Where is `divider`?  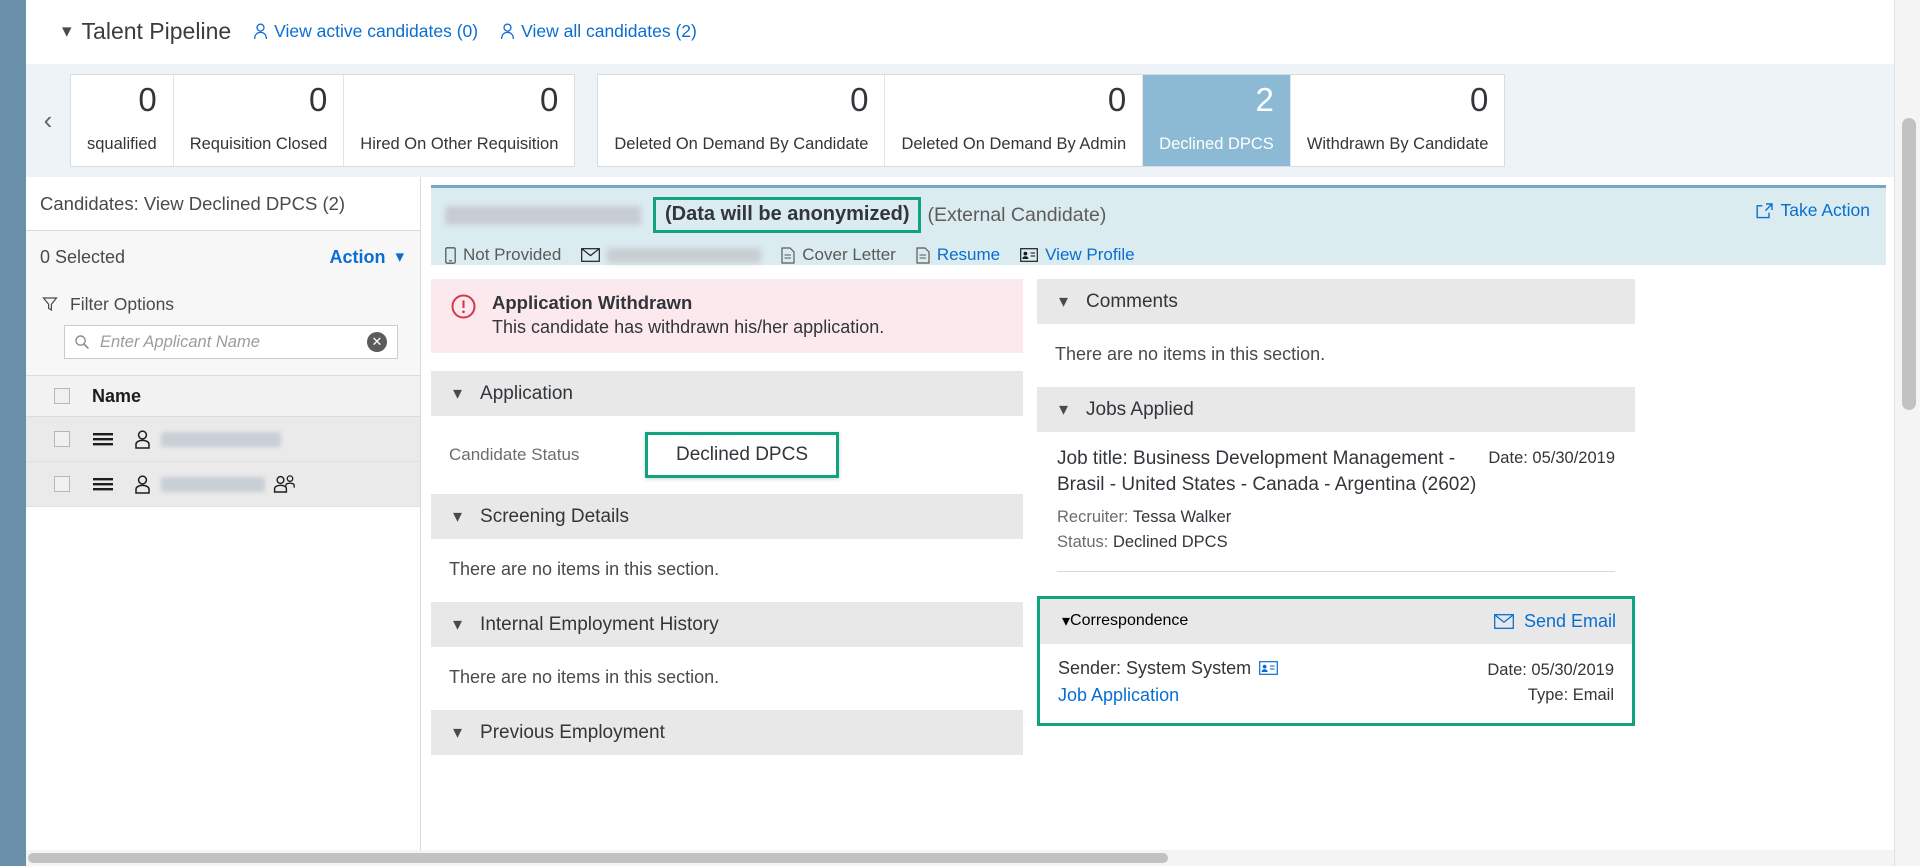
divider is located at coordinates (1336, 571).